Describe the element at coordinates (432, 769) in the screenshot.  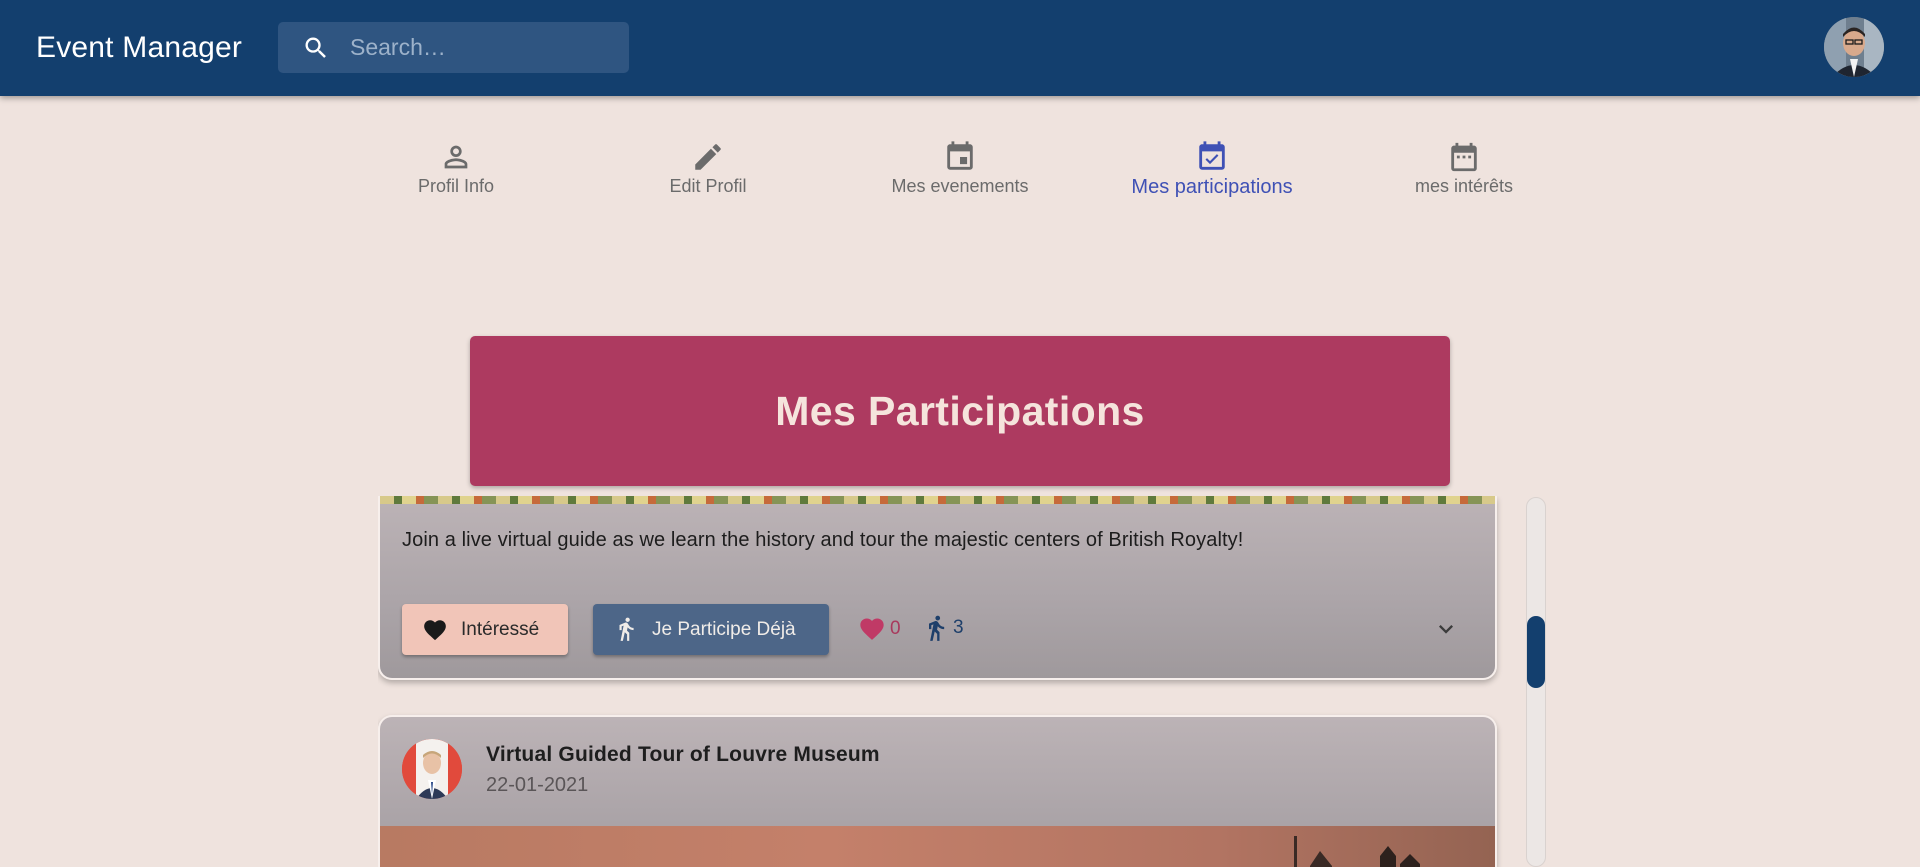
I see `organizer-avatar` at that location.